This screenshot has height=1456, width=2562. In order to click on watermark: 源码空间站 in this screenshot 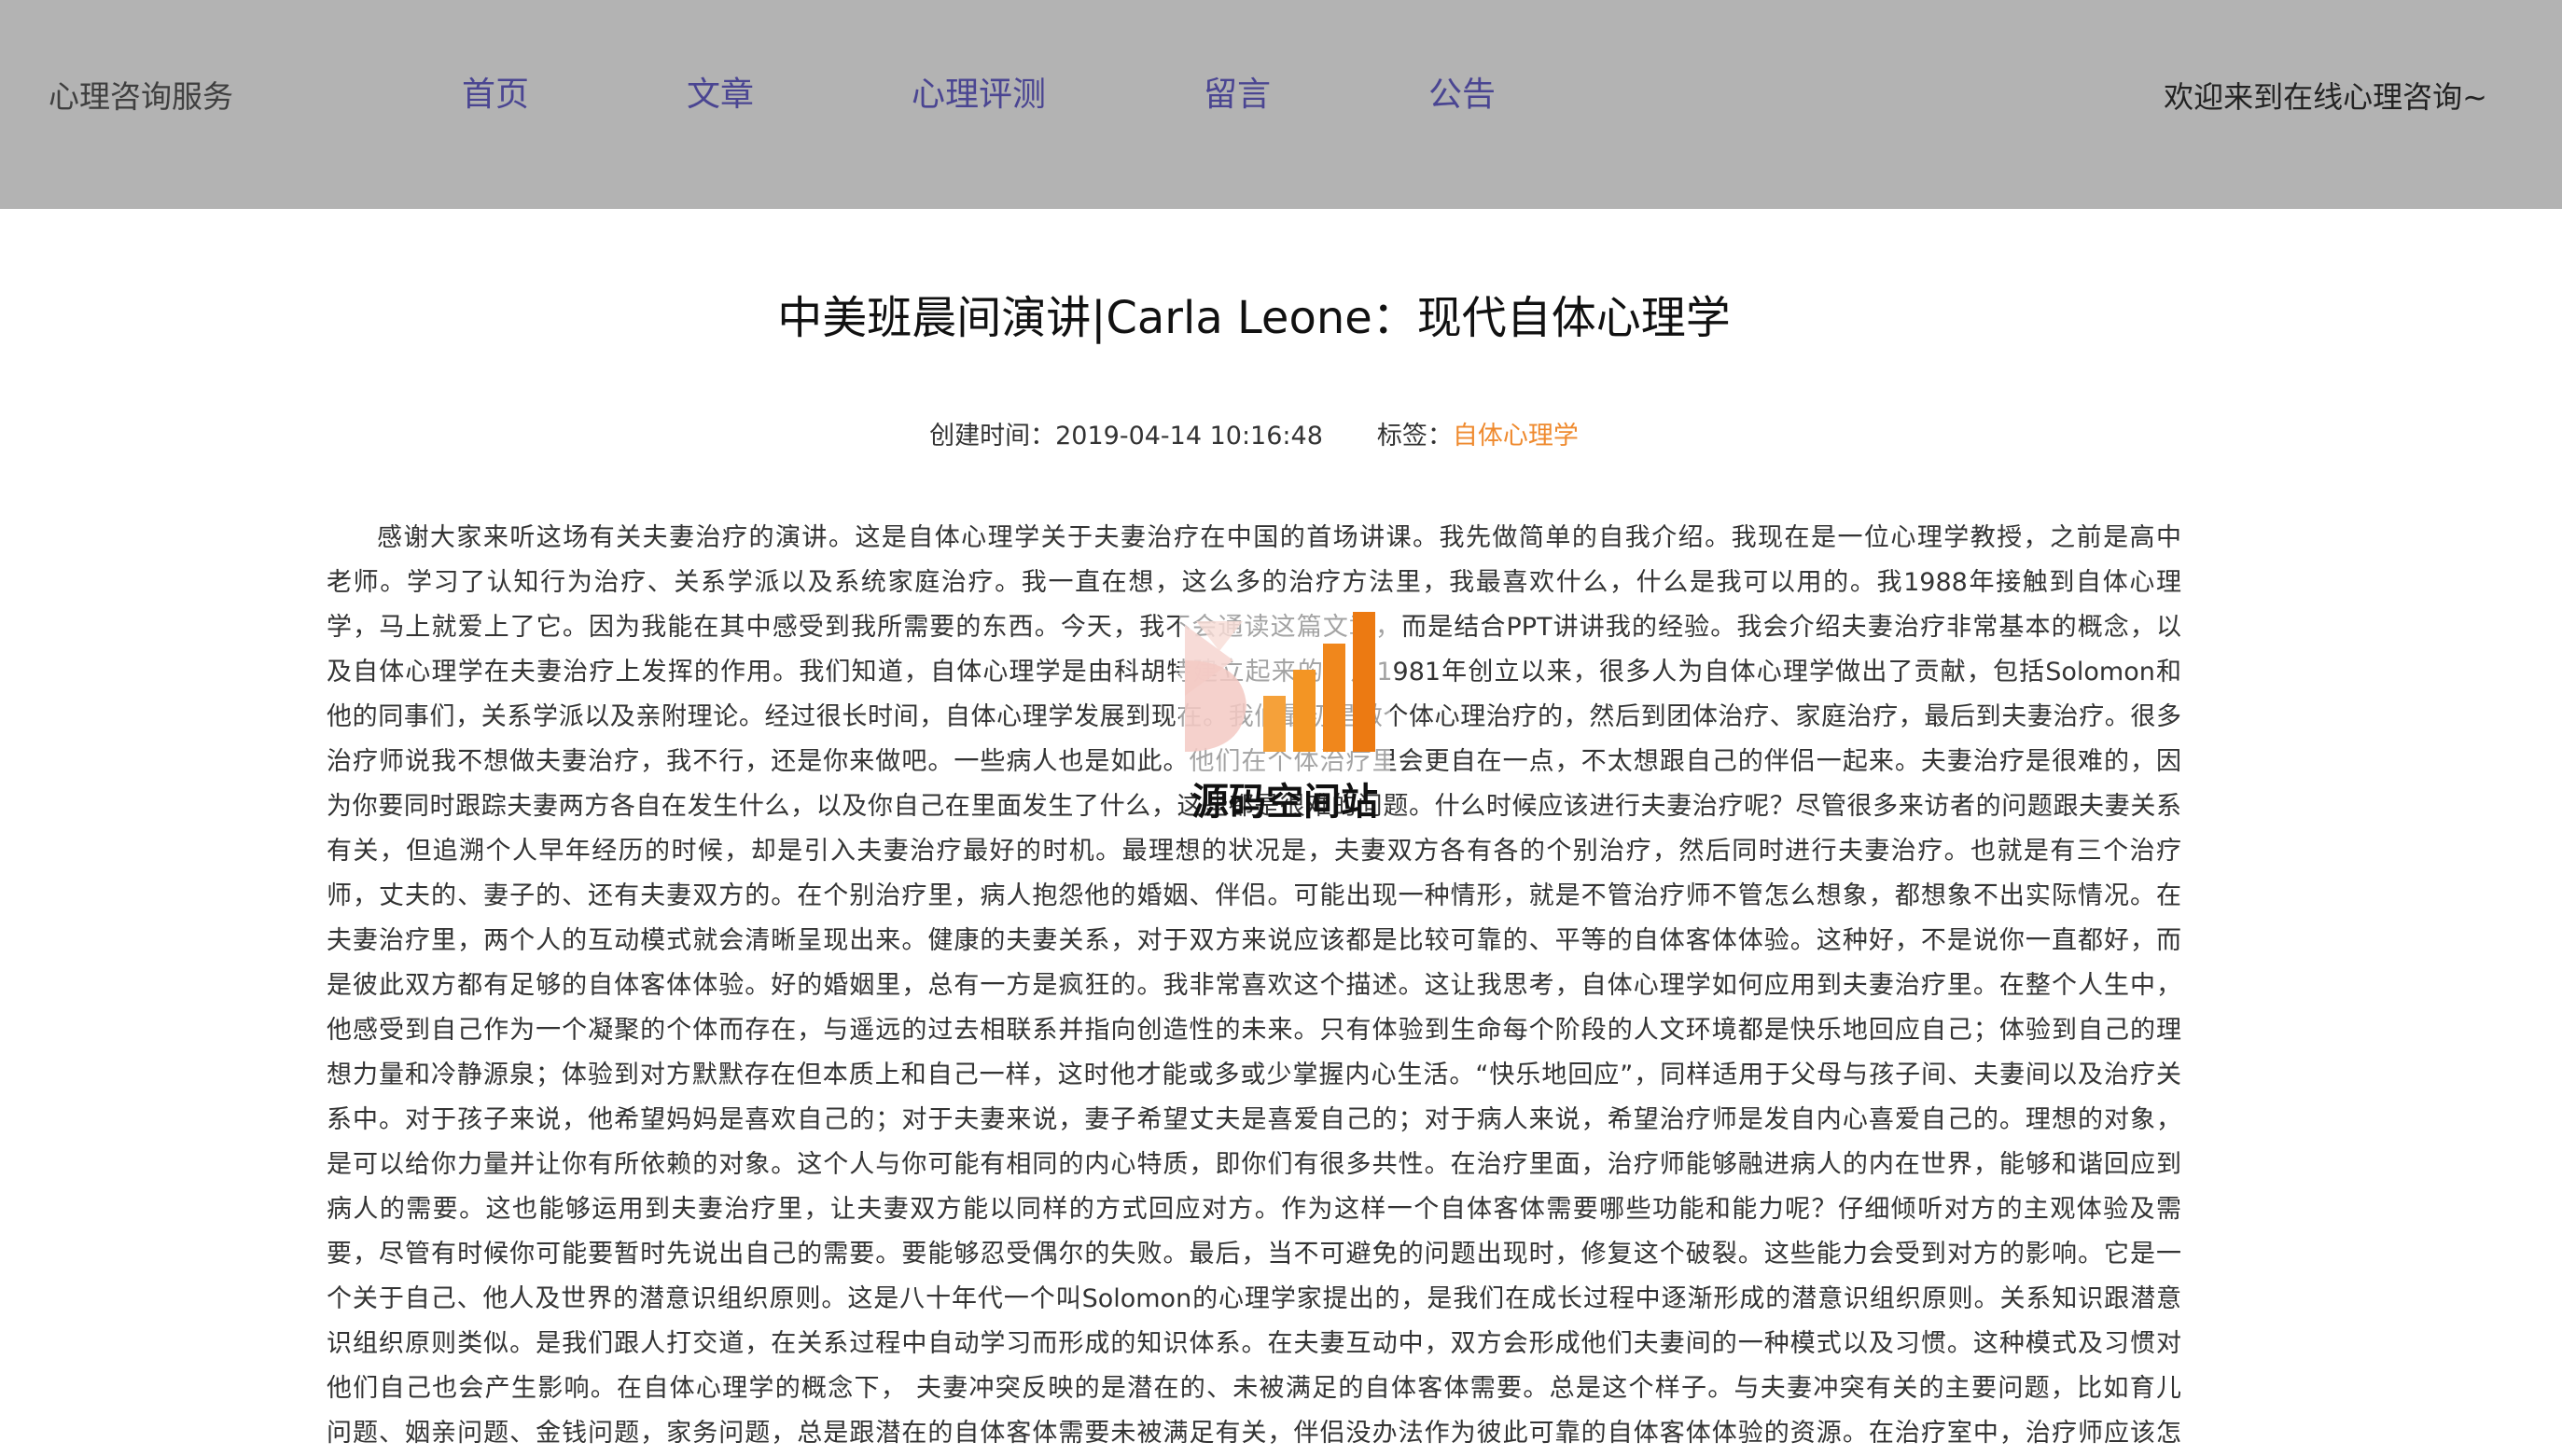, I will do `click(1285, 709)`.